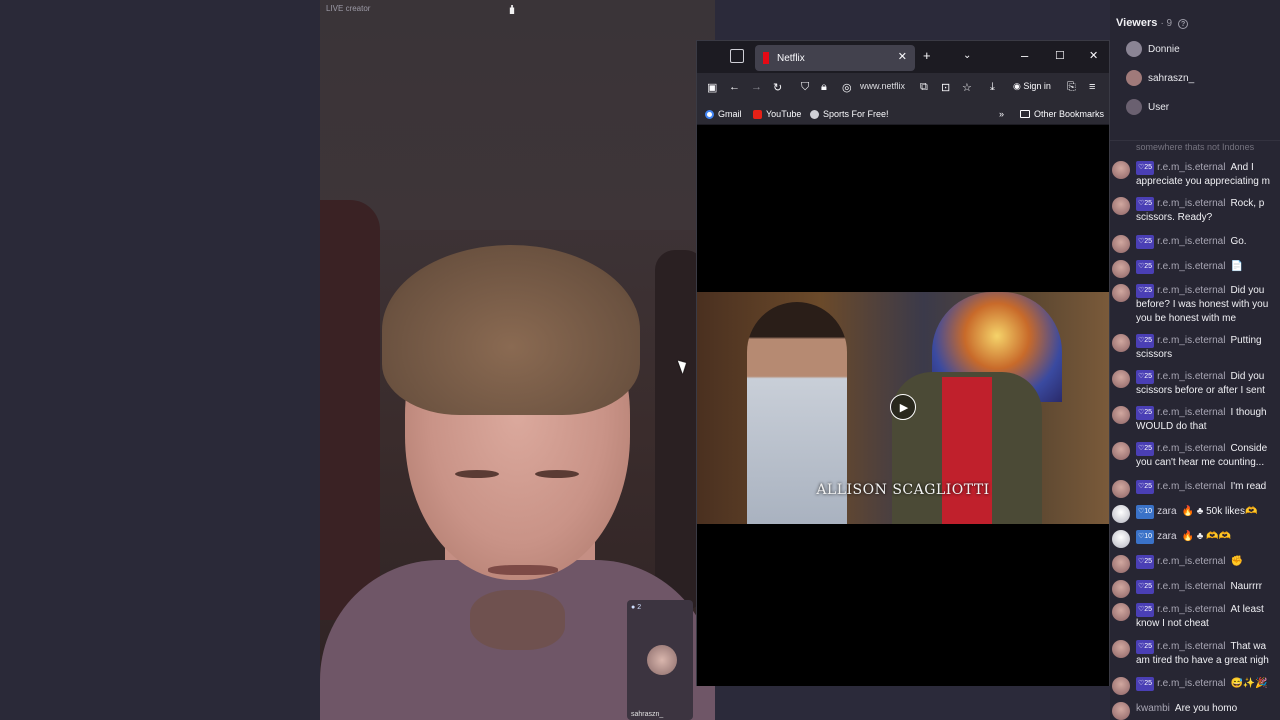 This screenshot has width=1280, height=720. What do you see at coordinates (927, 55) in the screenshot?
I see `new-tab-icon: +` at bounding box center [927, 55].